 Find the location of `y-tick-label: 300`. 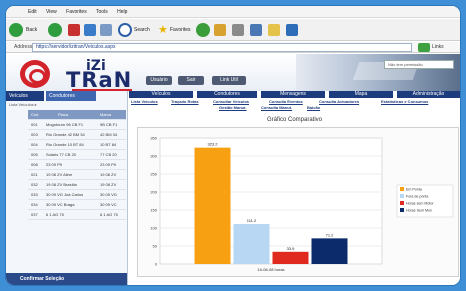

y-tick-label: 300 is located at coordinates (153, 156).